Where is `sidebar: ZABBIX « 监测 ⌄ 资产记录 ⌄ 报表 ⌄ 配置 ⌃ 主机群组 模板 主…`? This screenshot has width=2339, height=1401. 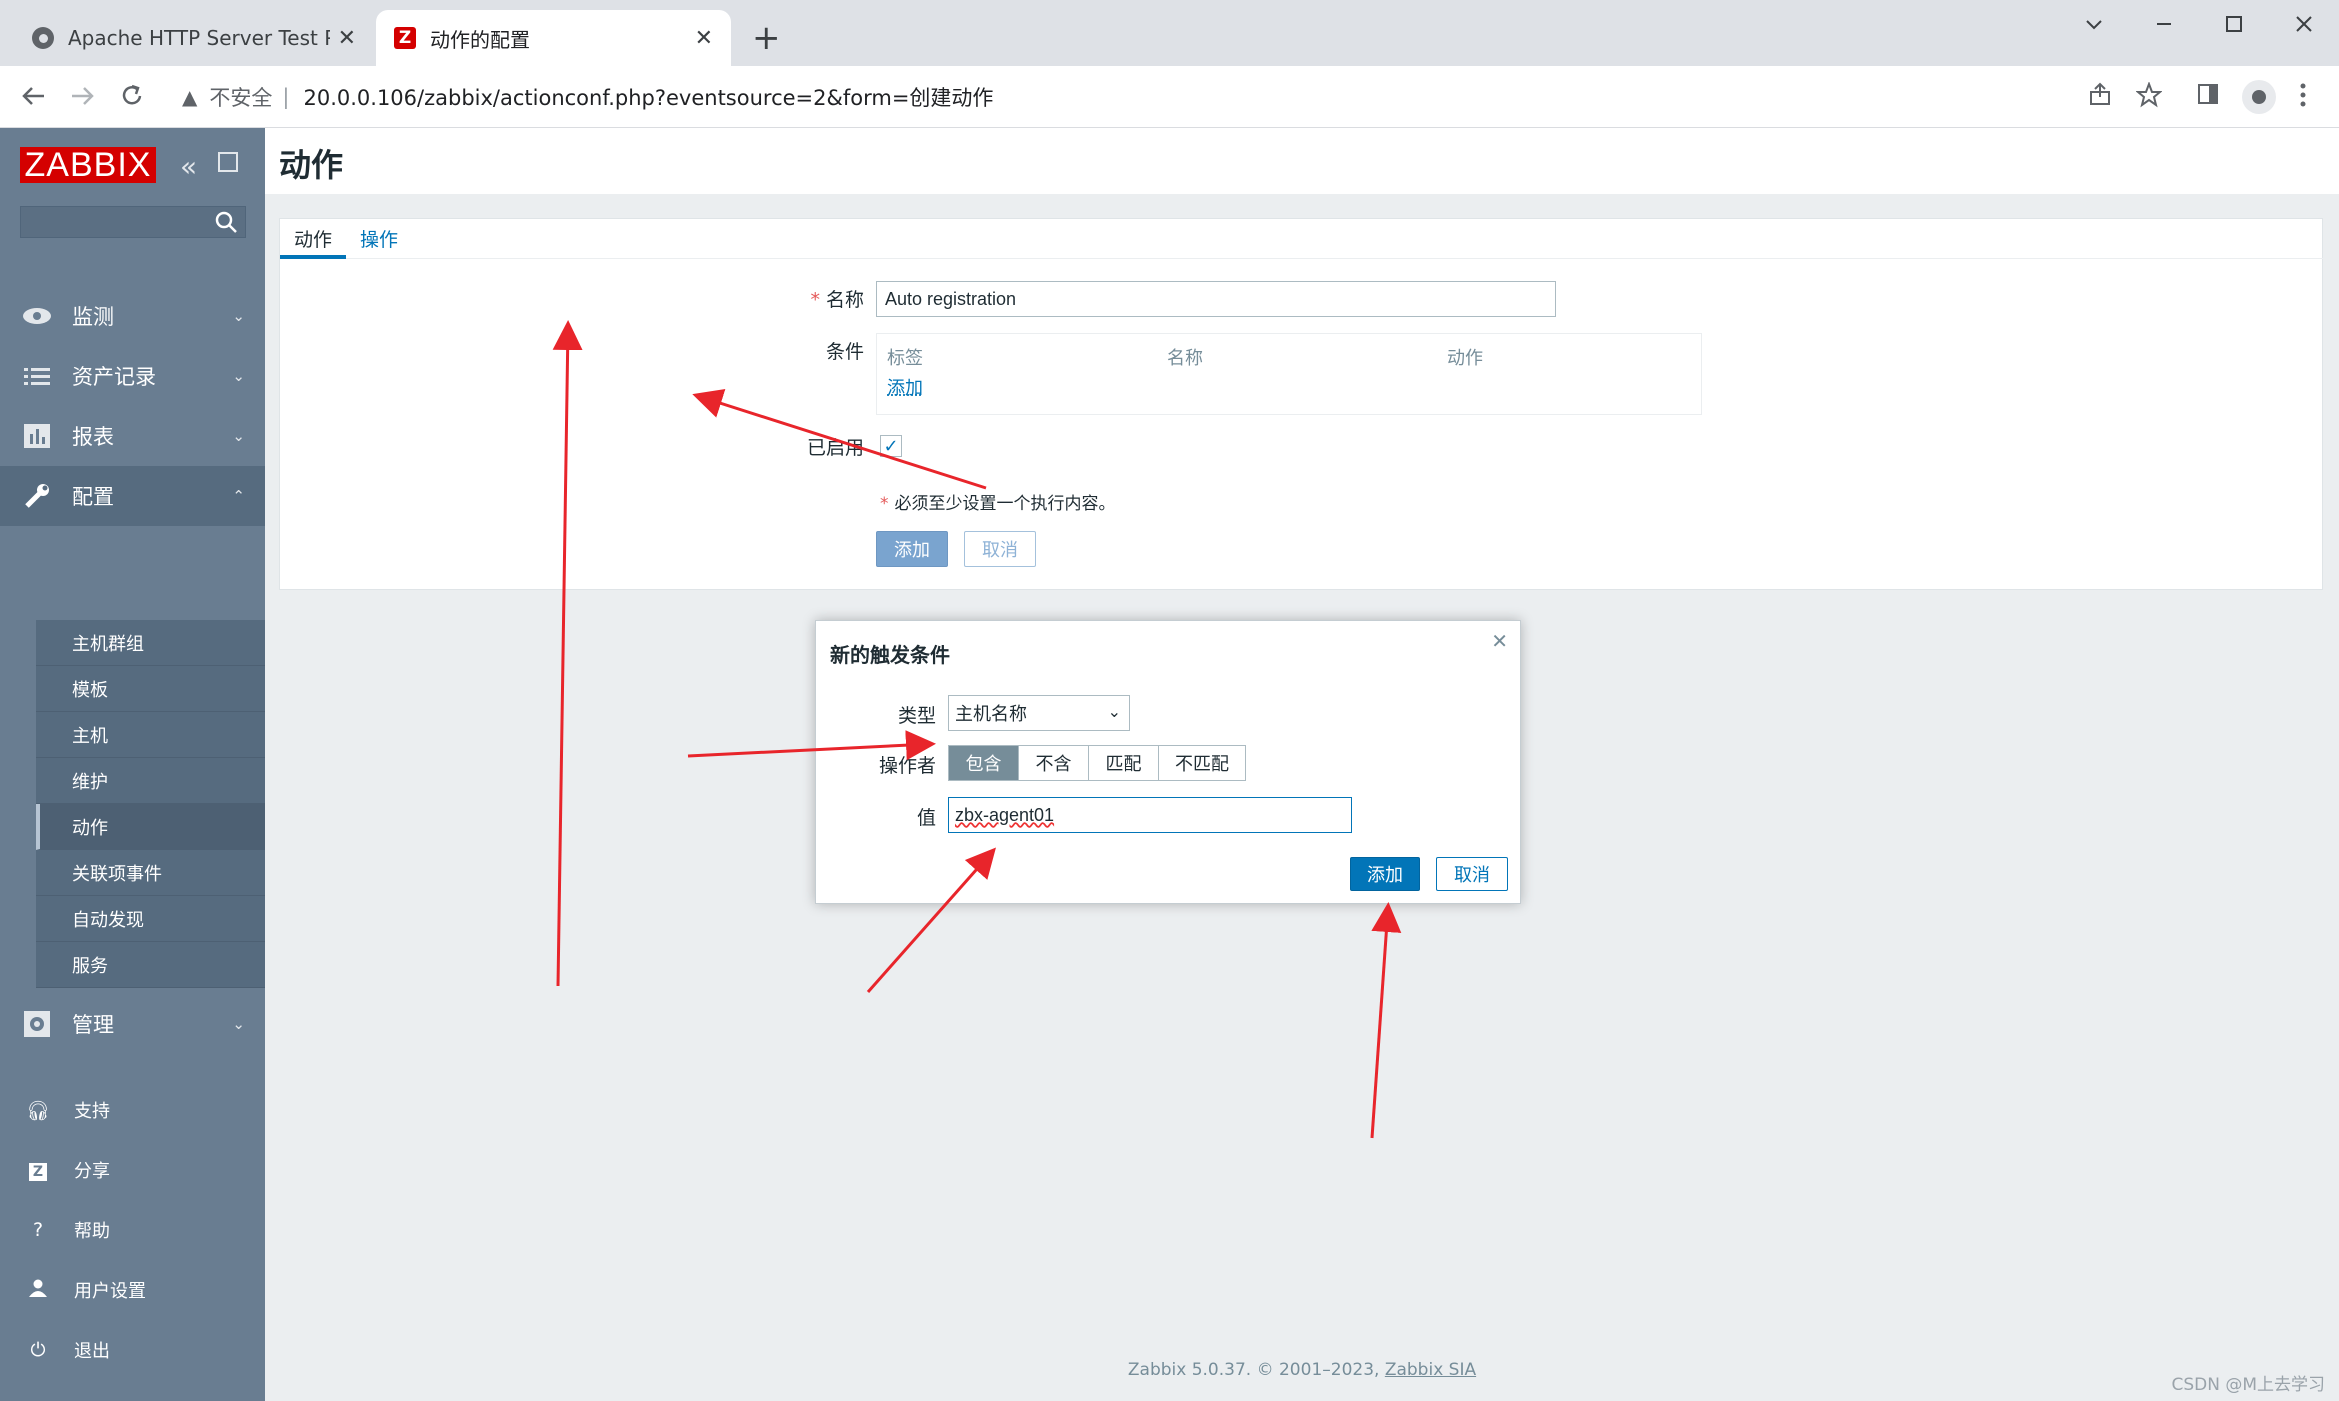
sidebar: ZABBIX « 监测 ⌄ 资产记录 ⌄ 报表 ⌄ 配置 ⌃ 主机群组 模板 主… is located at coordinates (132, 764).